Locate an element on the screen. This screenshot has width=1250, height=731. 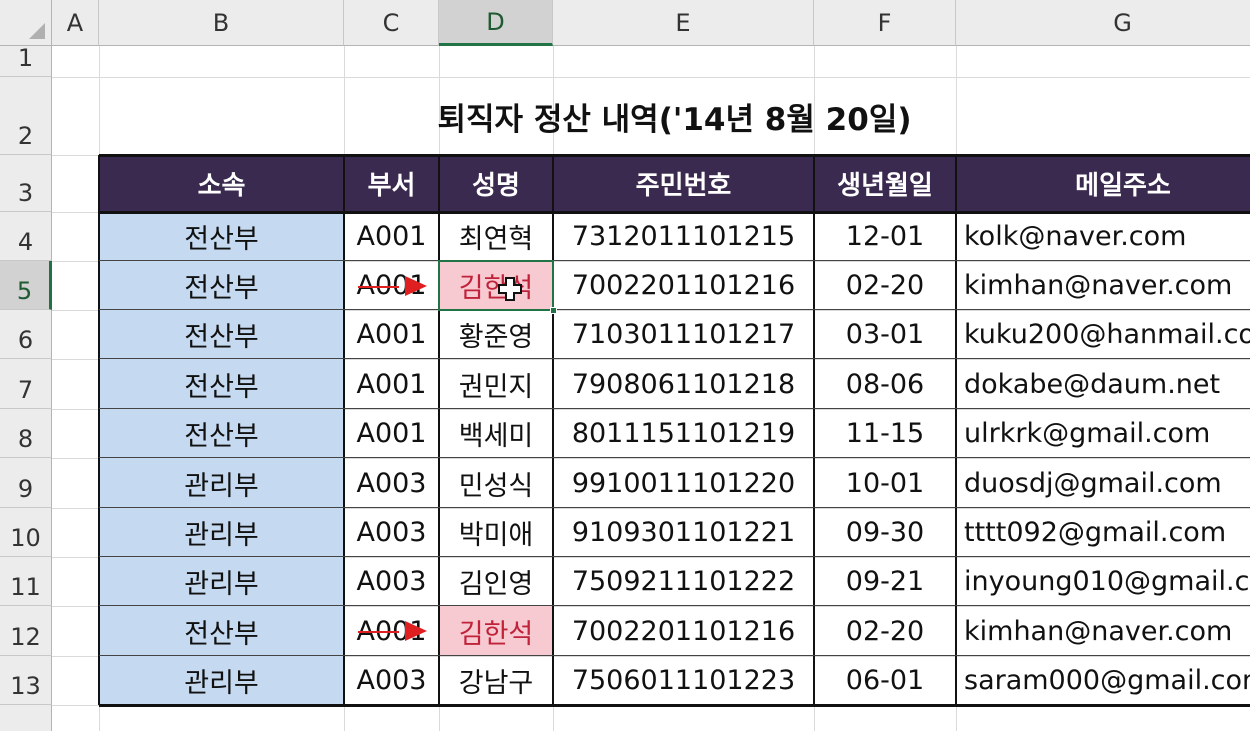
column-header-g: G is located at coordinates (1103, 23).